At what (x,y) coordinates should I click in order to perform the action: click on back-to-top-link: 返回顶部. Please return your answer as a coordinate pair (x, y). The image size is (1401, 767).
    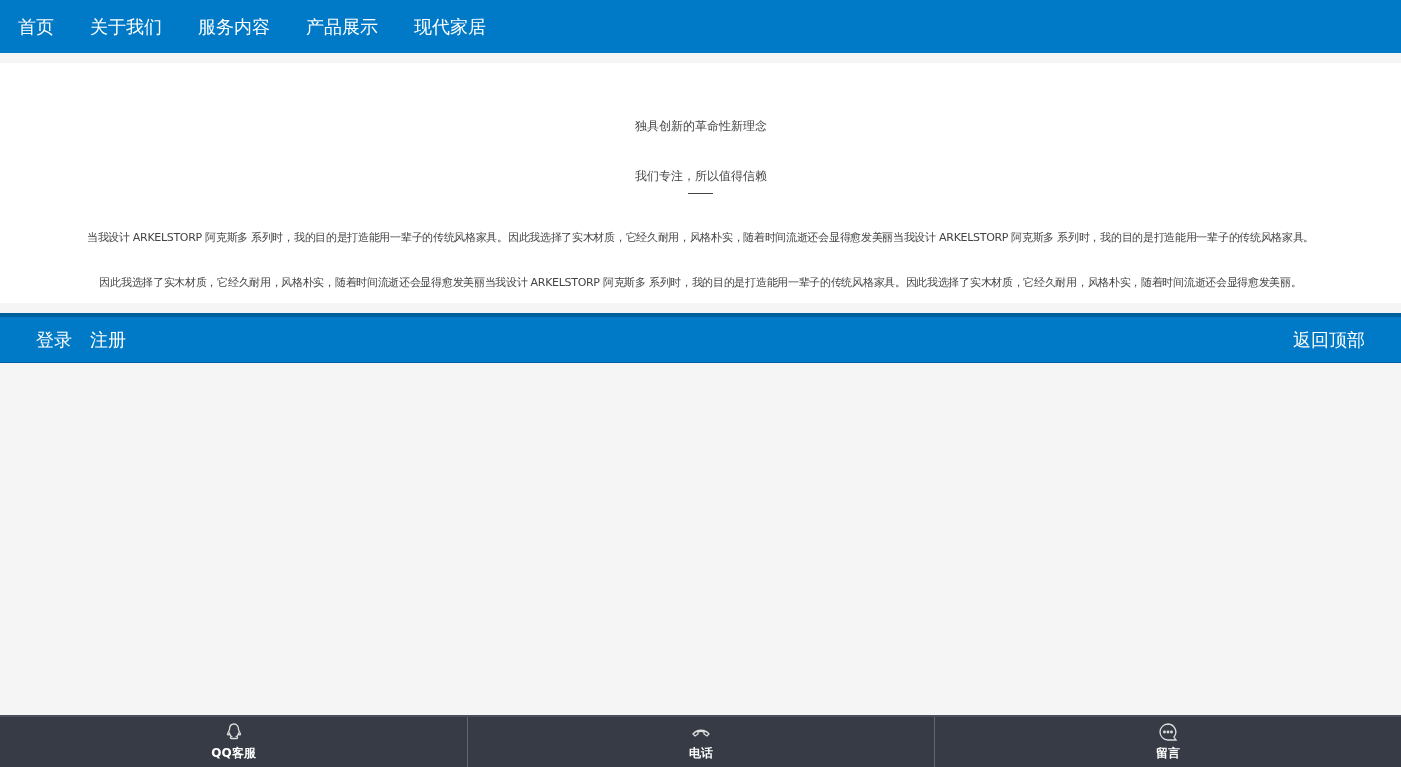
    Looking at the image, I should click on (1329, 339).